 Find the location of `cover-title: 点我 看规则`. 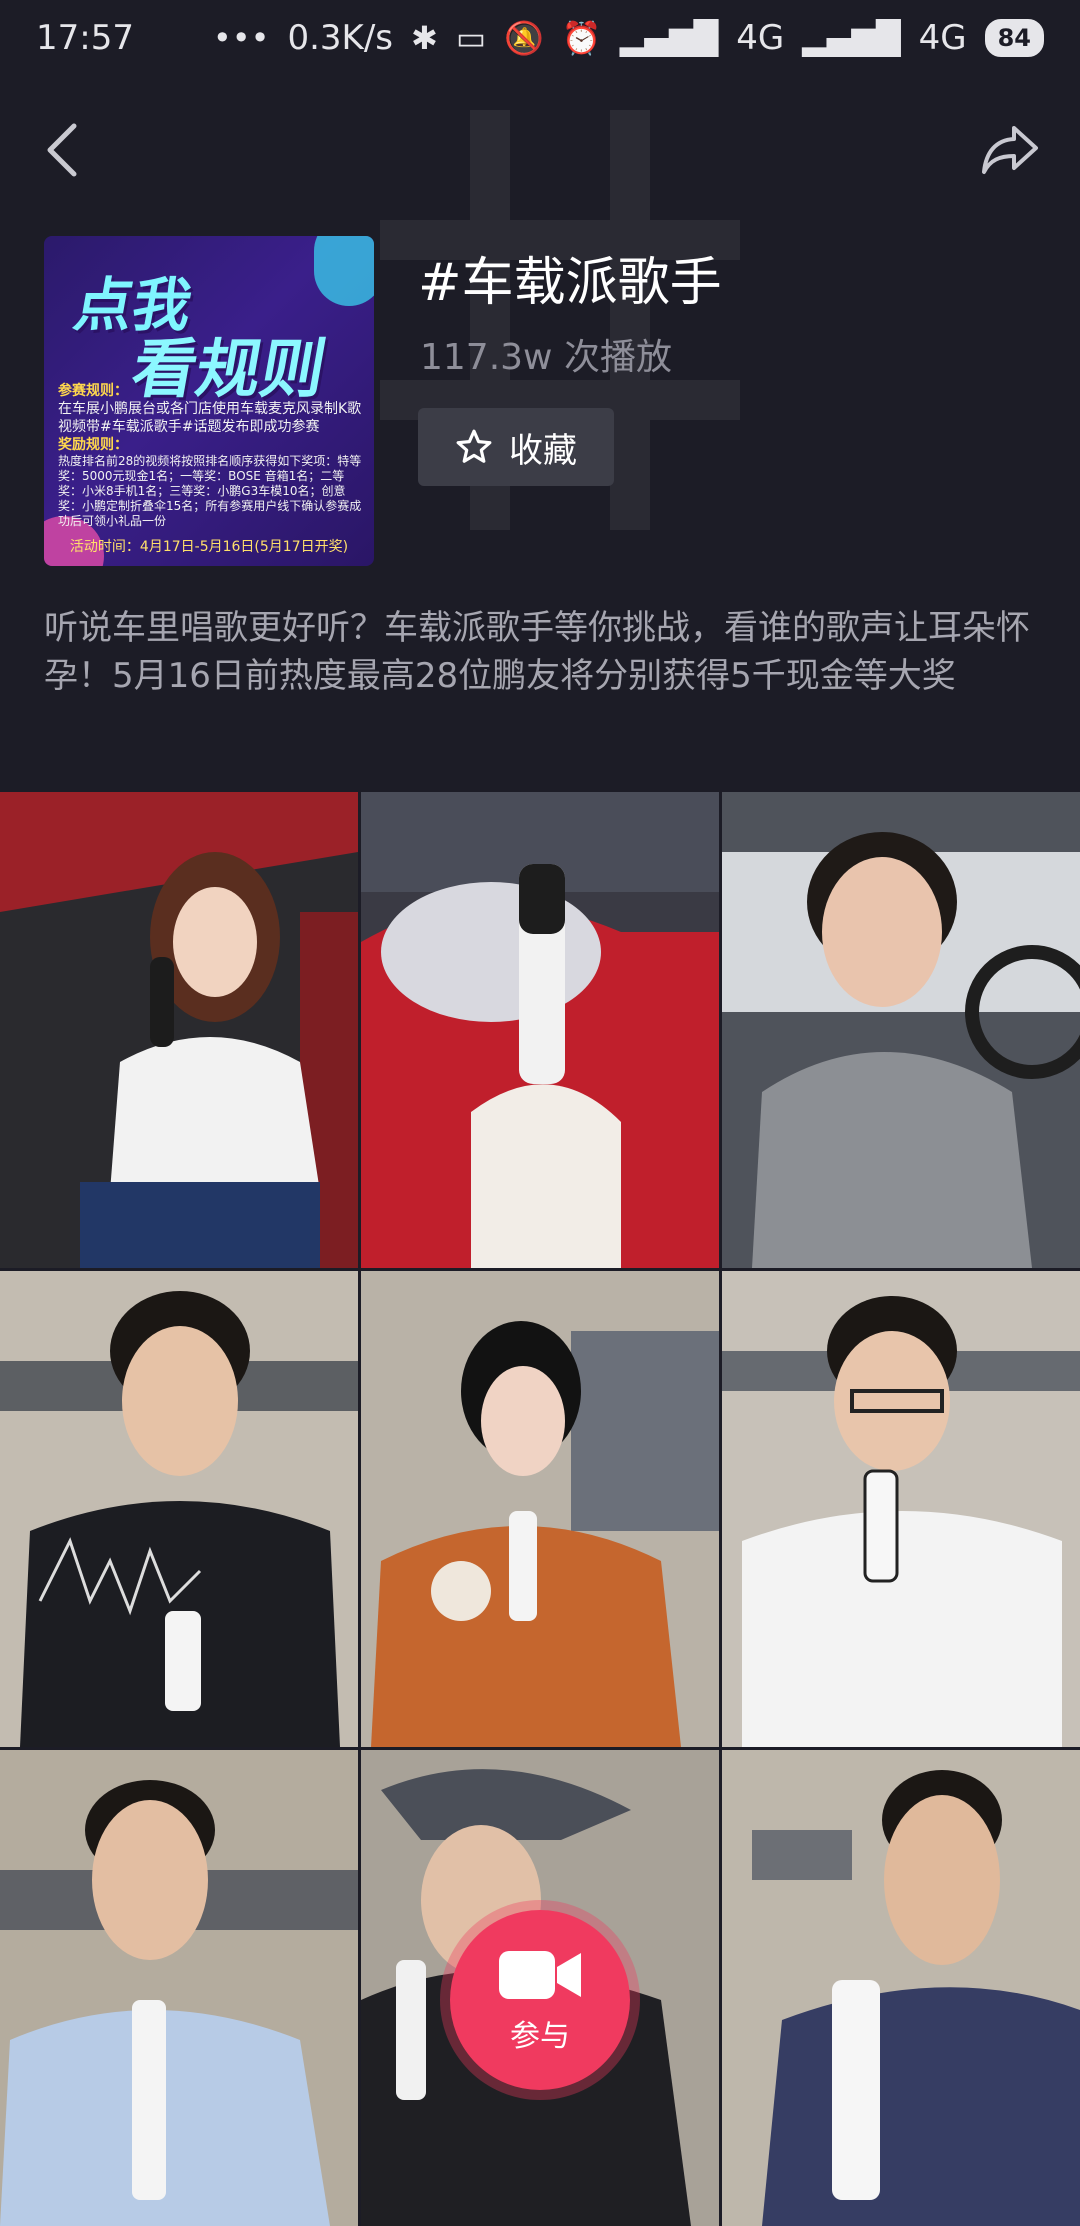

cover-title: 点我 看规则 is located at coordinates (200, 339).